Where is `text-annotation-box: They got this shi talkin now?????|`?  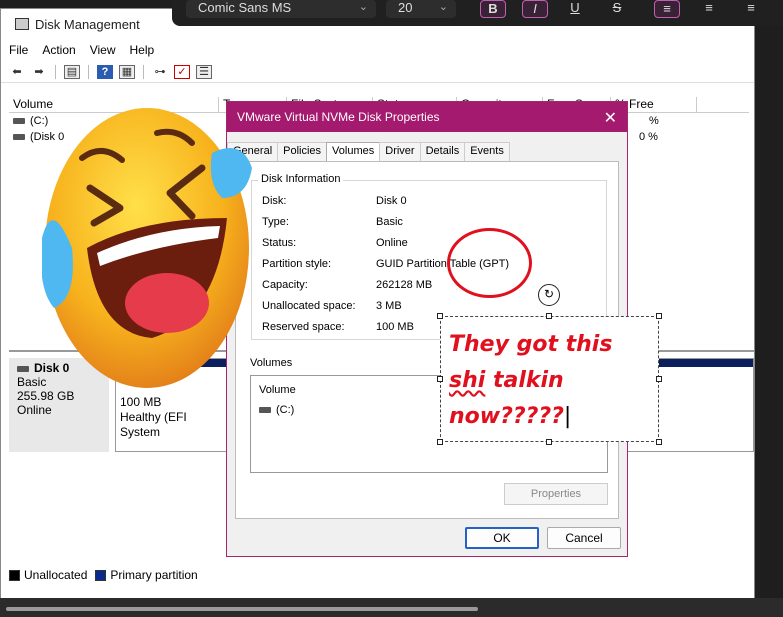
text-annotation-box: They got this shi talkin now?????| is located at coordinates (549, 379).